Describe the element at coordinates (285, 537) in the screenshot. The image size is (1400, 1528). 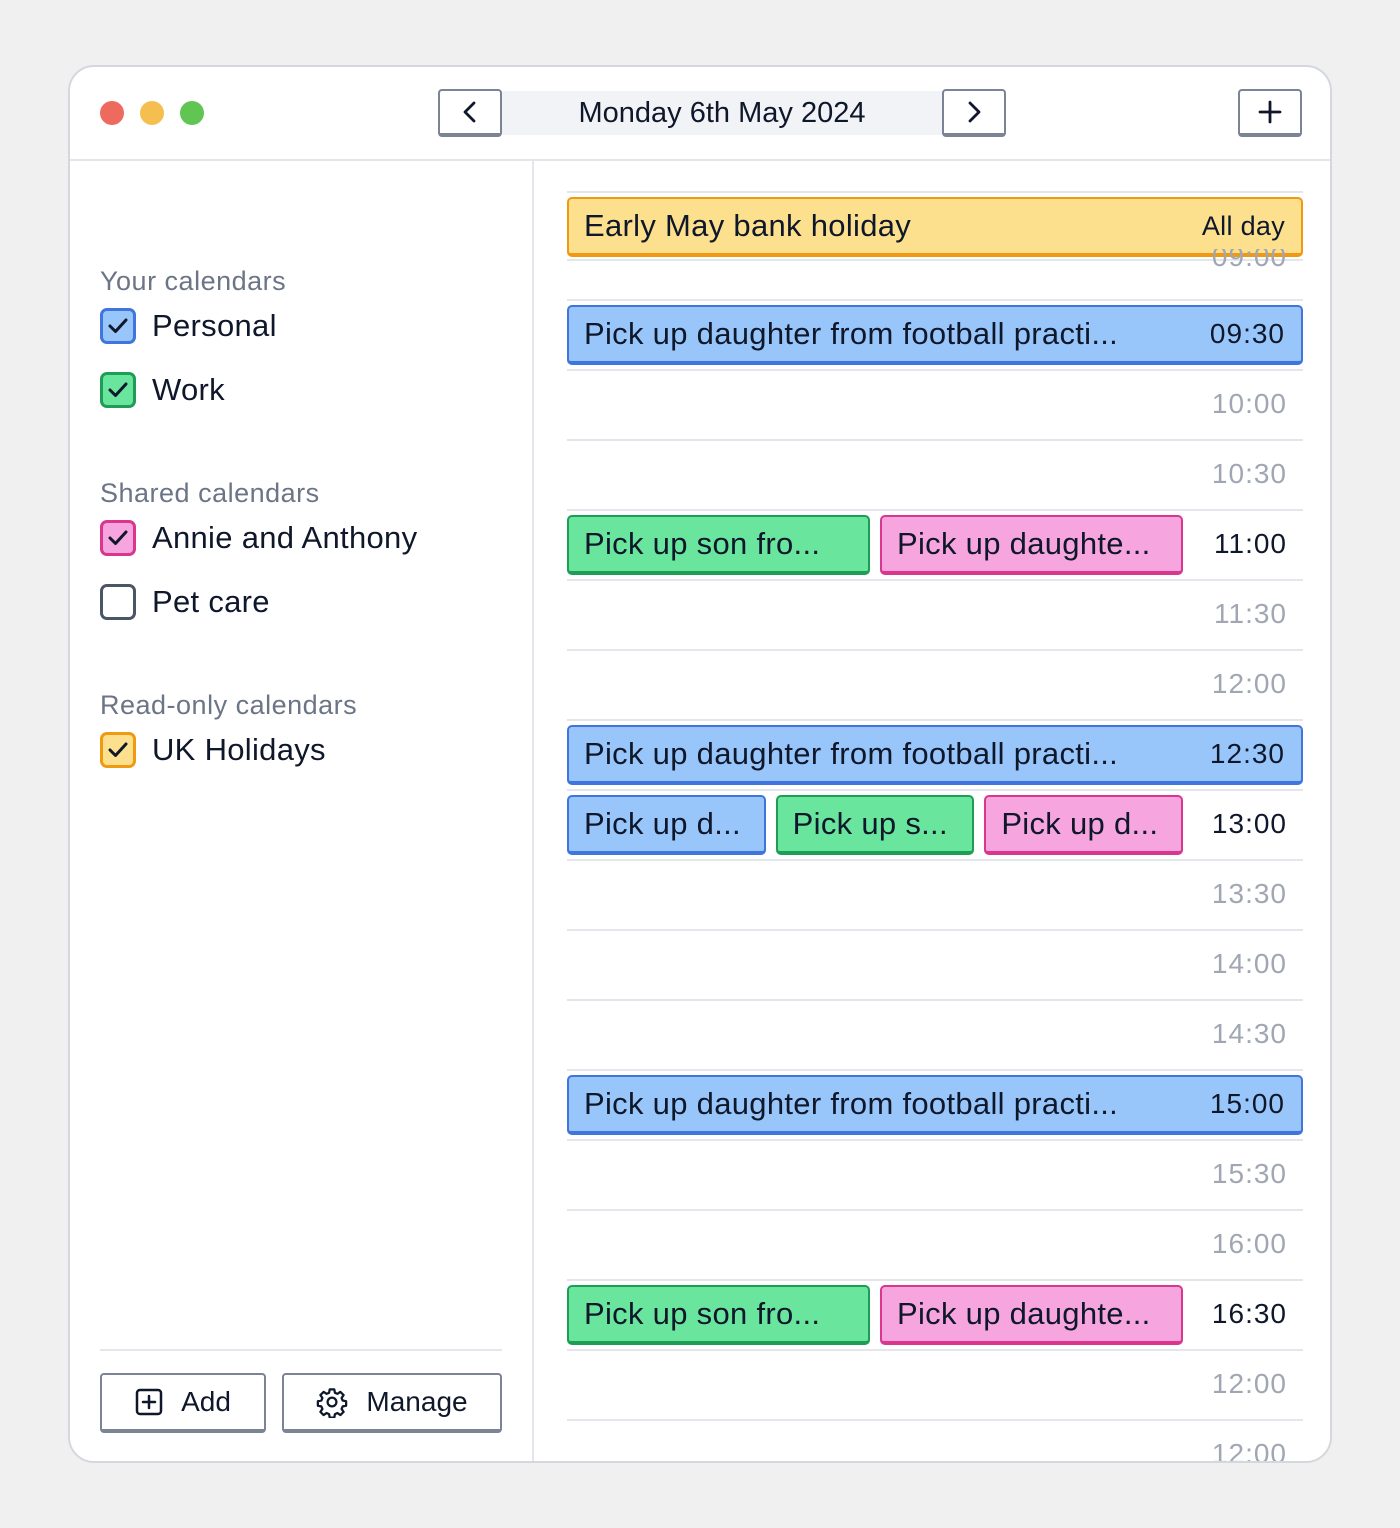
I see `calendar-label: Annie and Anthony` at that location.